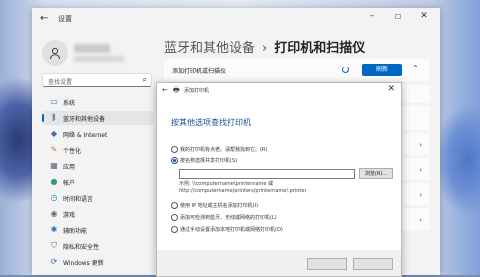 Image resolution: width=480 pixels, height=277 pixels. I want to click on user-name-blurred, so click(92, 48).